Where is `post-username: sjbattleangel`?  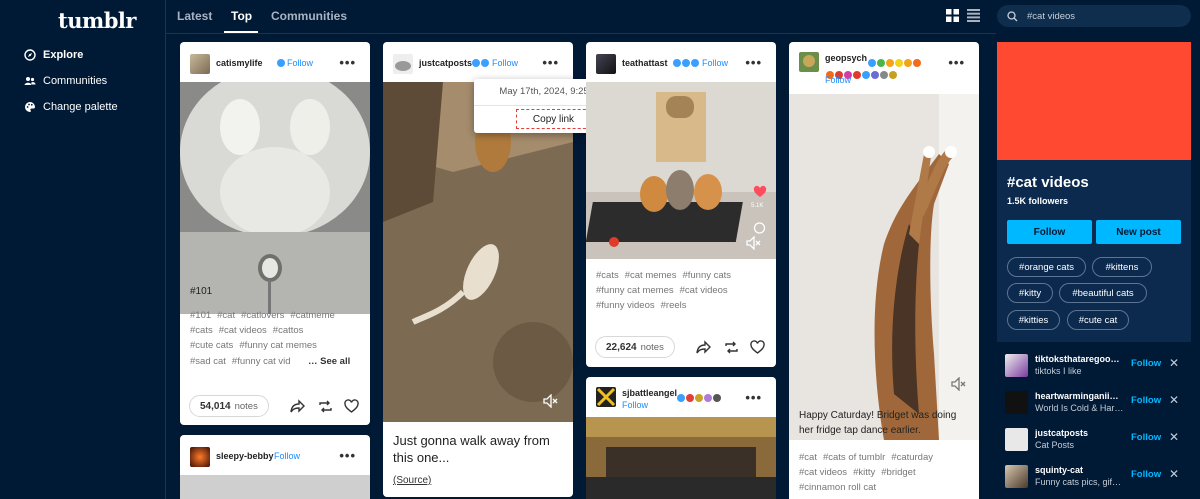 post-username: sjbattleangel is located at coordinates (649, 393).